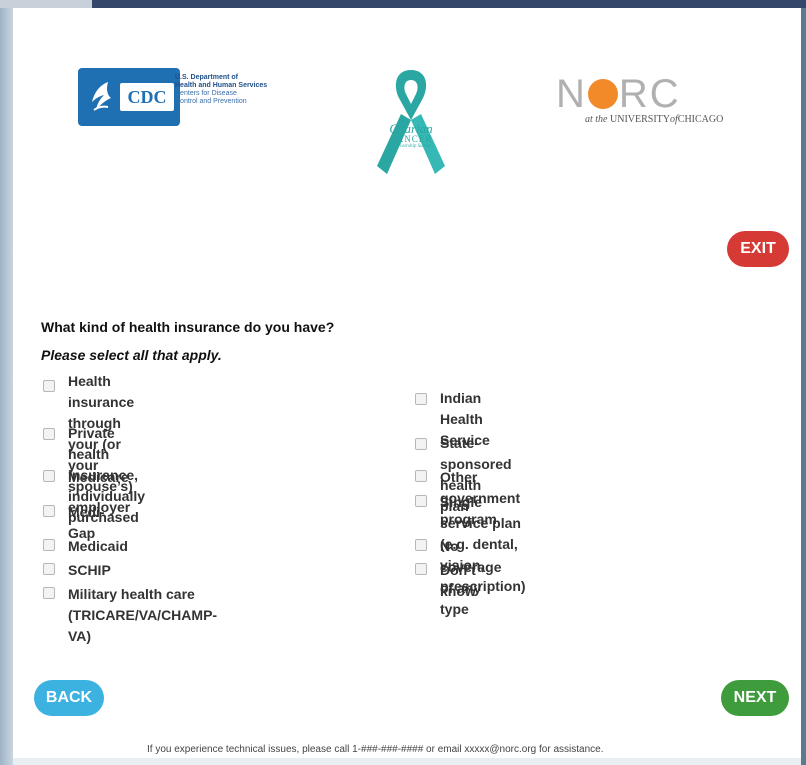 The width and height of the screenshot is (806, 765). What do you see at coordinates (649, 94) in the screenshot?
I see `norc-letters-rc: RC` at bounding box center [649, 94].